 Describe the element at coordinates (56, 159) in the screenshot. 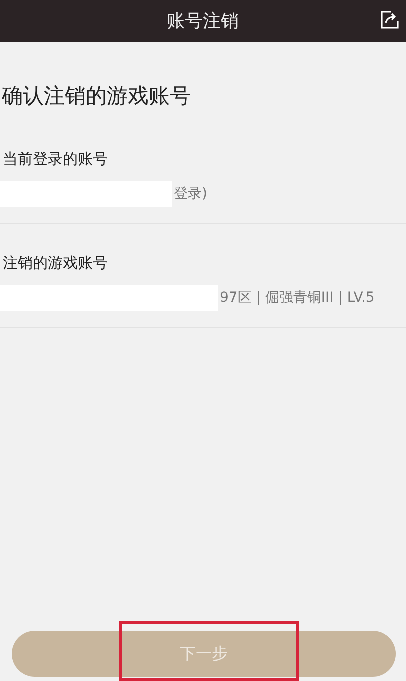

I see `section-label: 当前登录的账号` at that location.